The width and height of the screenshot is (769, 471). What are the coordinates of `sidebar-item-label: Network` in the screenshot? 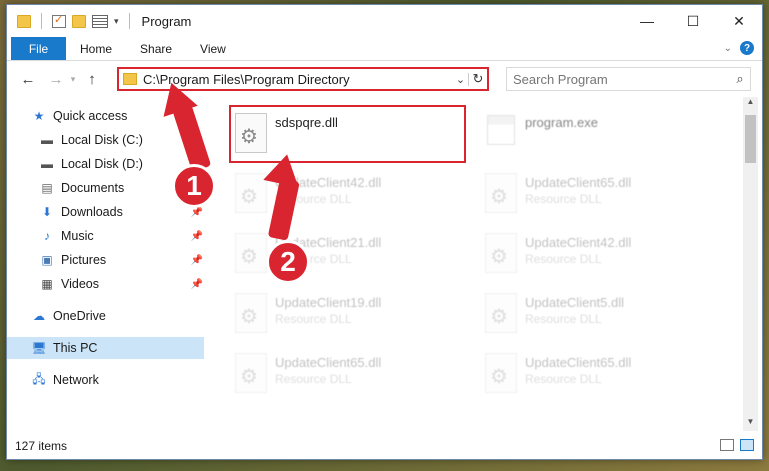 It's located at (76, 380).